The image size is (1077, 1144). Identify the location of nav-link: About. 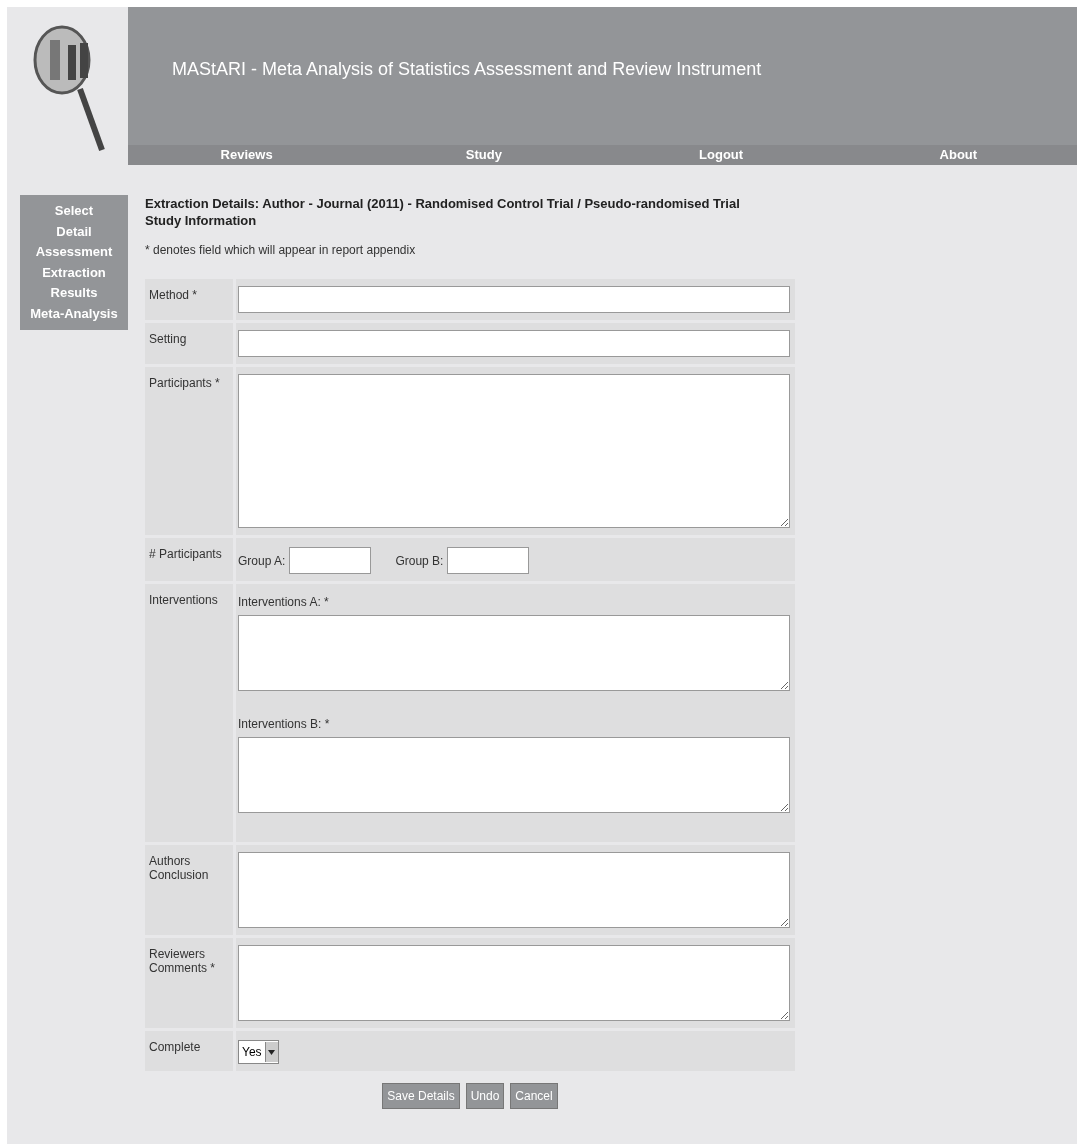
(958, 155).